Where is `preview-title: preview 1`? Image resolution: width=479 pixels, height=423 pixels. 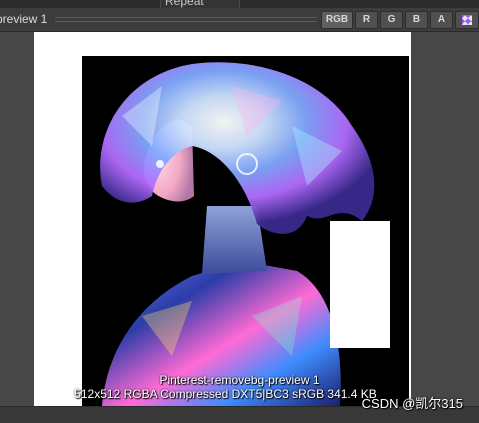 preview-title: preview 1 is located at coordinates (24, 19).